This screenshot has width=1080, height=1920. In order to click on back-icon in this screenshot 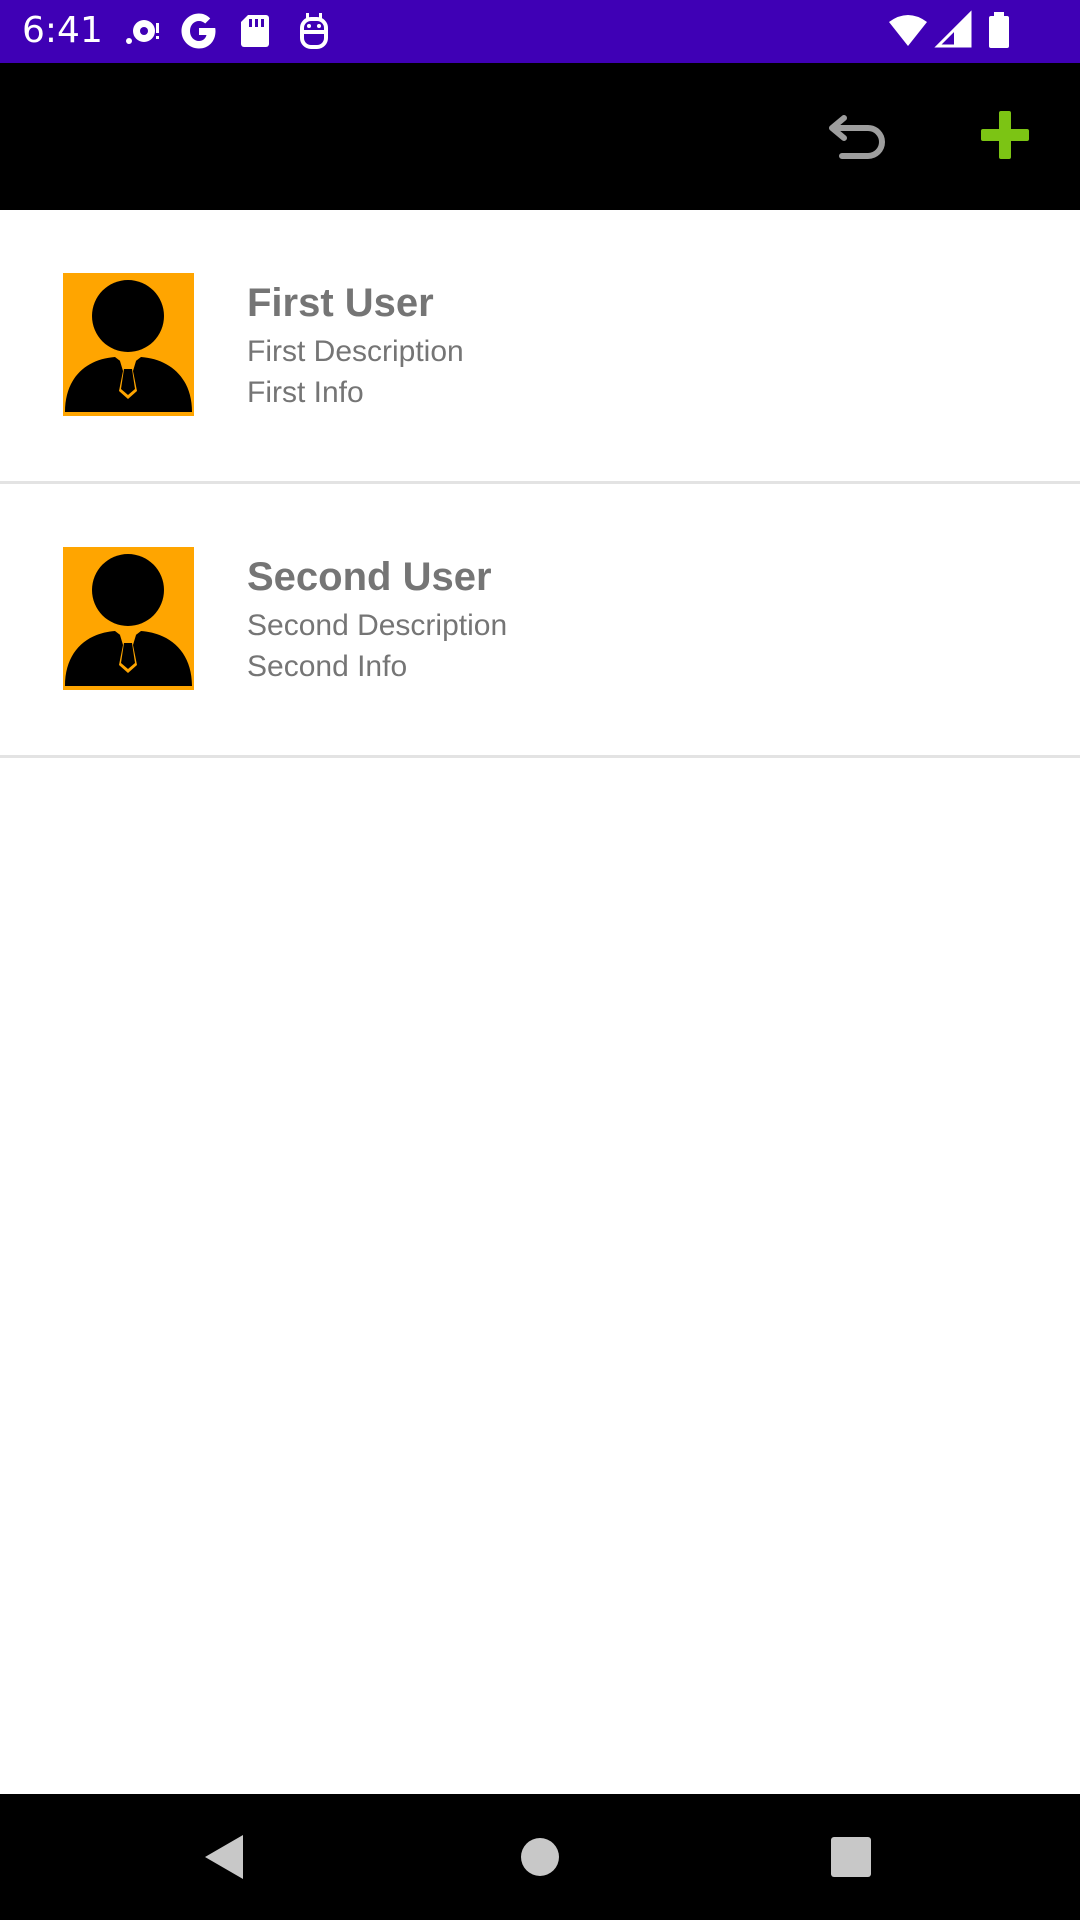, I will do `click(225, 1857)`.